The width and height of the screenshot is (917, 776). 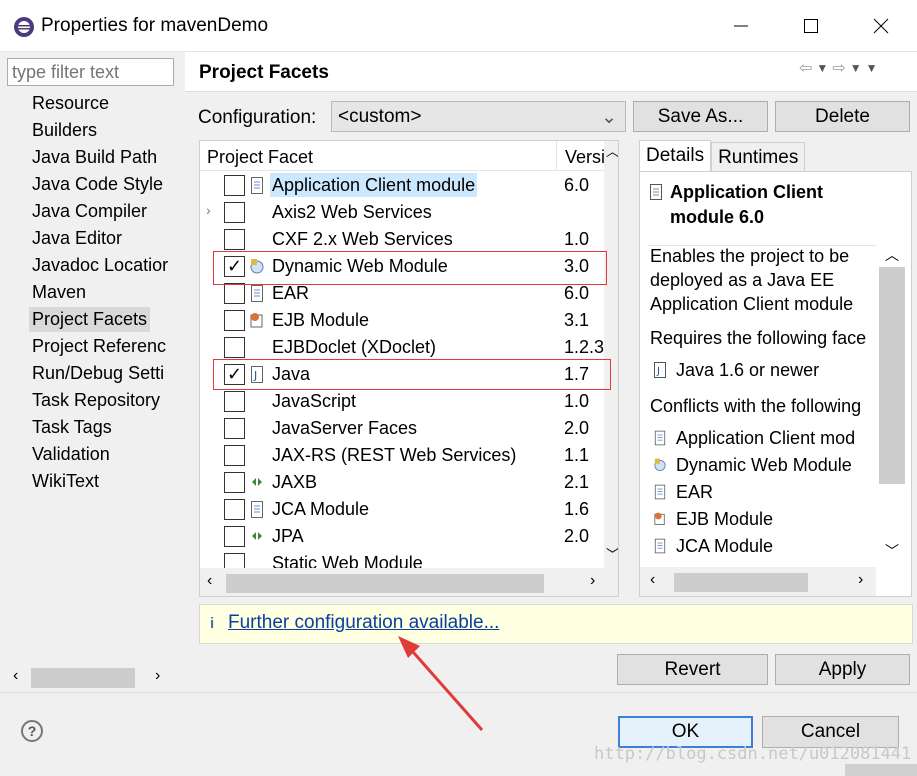 I want to click on facet-version: 1.6, so click(x=576, y=509).